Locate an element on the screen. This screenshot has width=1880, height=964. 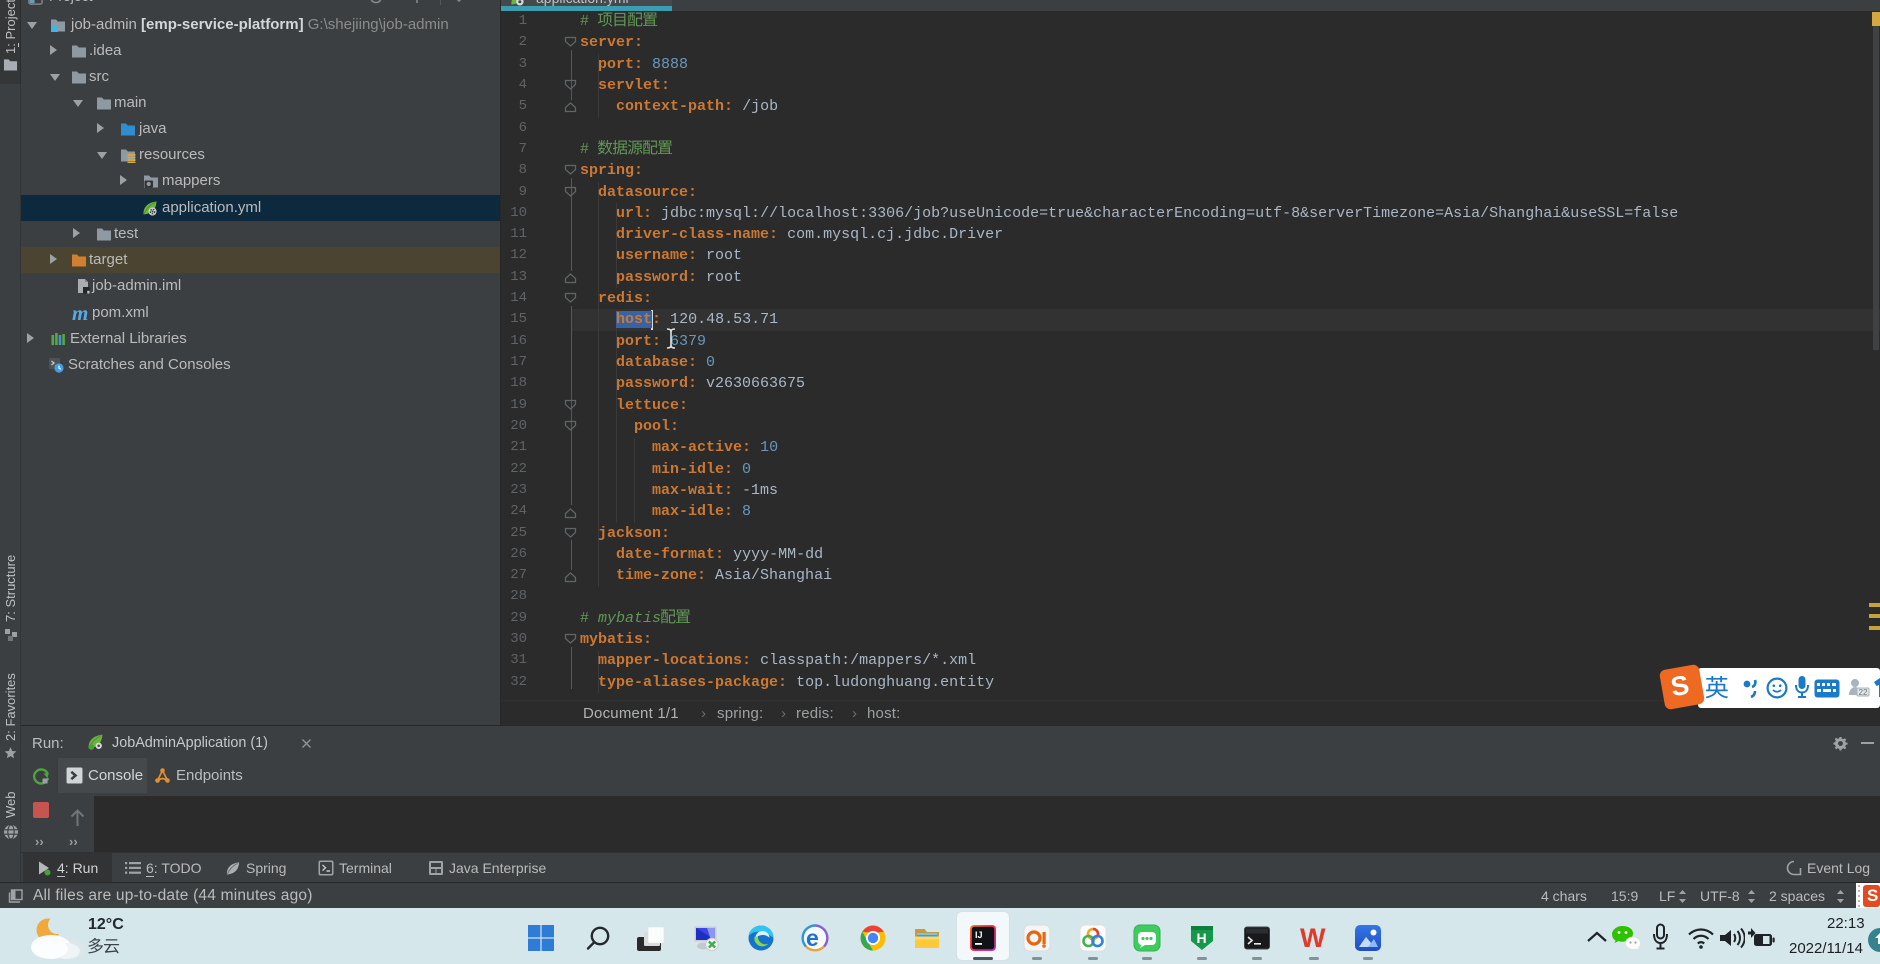
svg-text: W is located at coordinates (1313, 938).